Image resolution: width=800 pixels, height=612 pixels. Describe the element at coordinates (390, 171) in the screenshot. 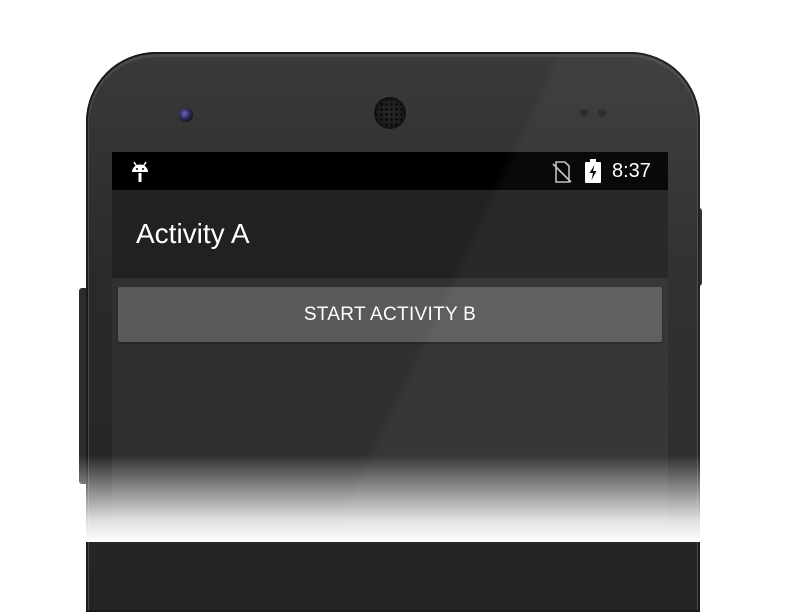

I see `status-bar: 8:37` at that location.